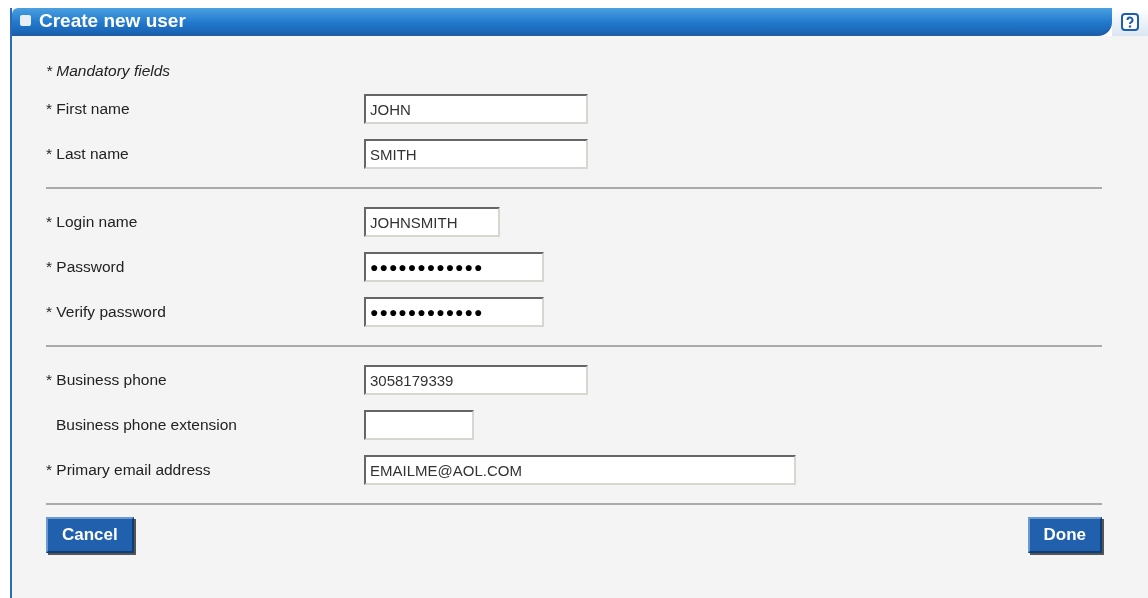 The width and height of the screenshot is (1148, 598). What do you see at coordinates (476, 154) in the screenshot?
I see `input-field: SMITH` at bounding box center [476, 154].